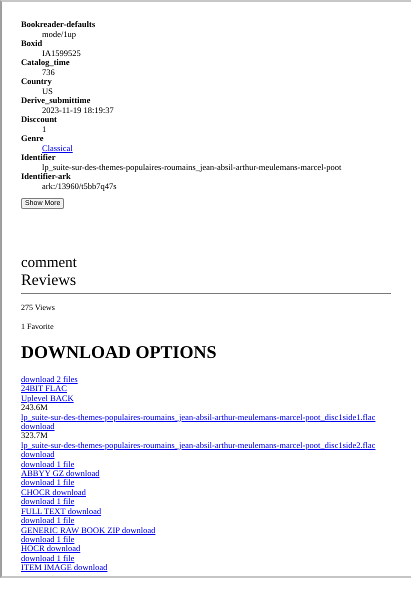  I want to click on metadata-label: Bookreader-defaults, so click(58, 25).